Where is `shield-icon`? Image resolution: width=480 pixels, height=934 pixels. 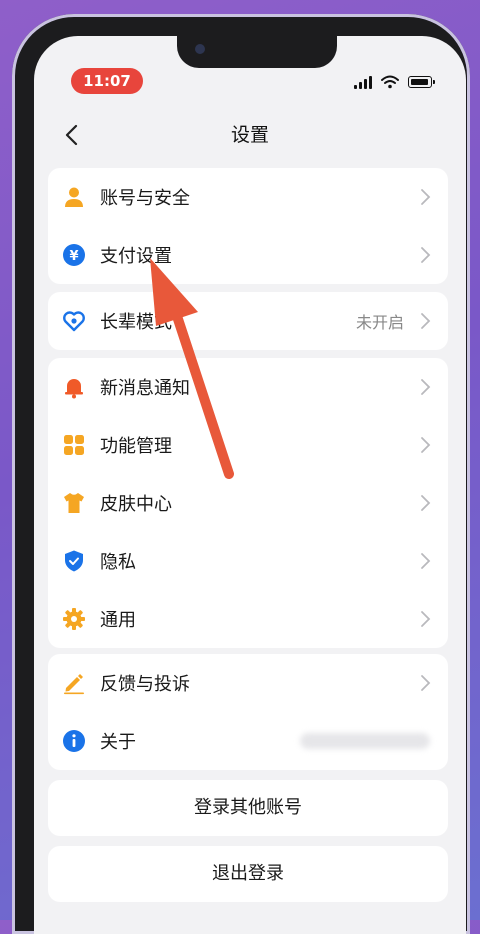 shield-icon is located at coordinates (74, 561).